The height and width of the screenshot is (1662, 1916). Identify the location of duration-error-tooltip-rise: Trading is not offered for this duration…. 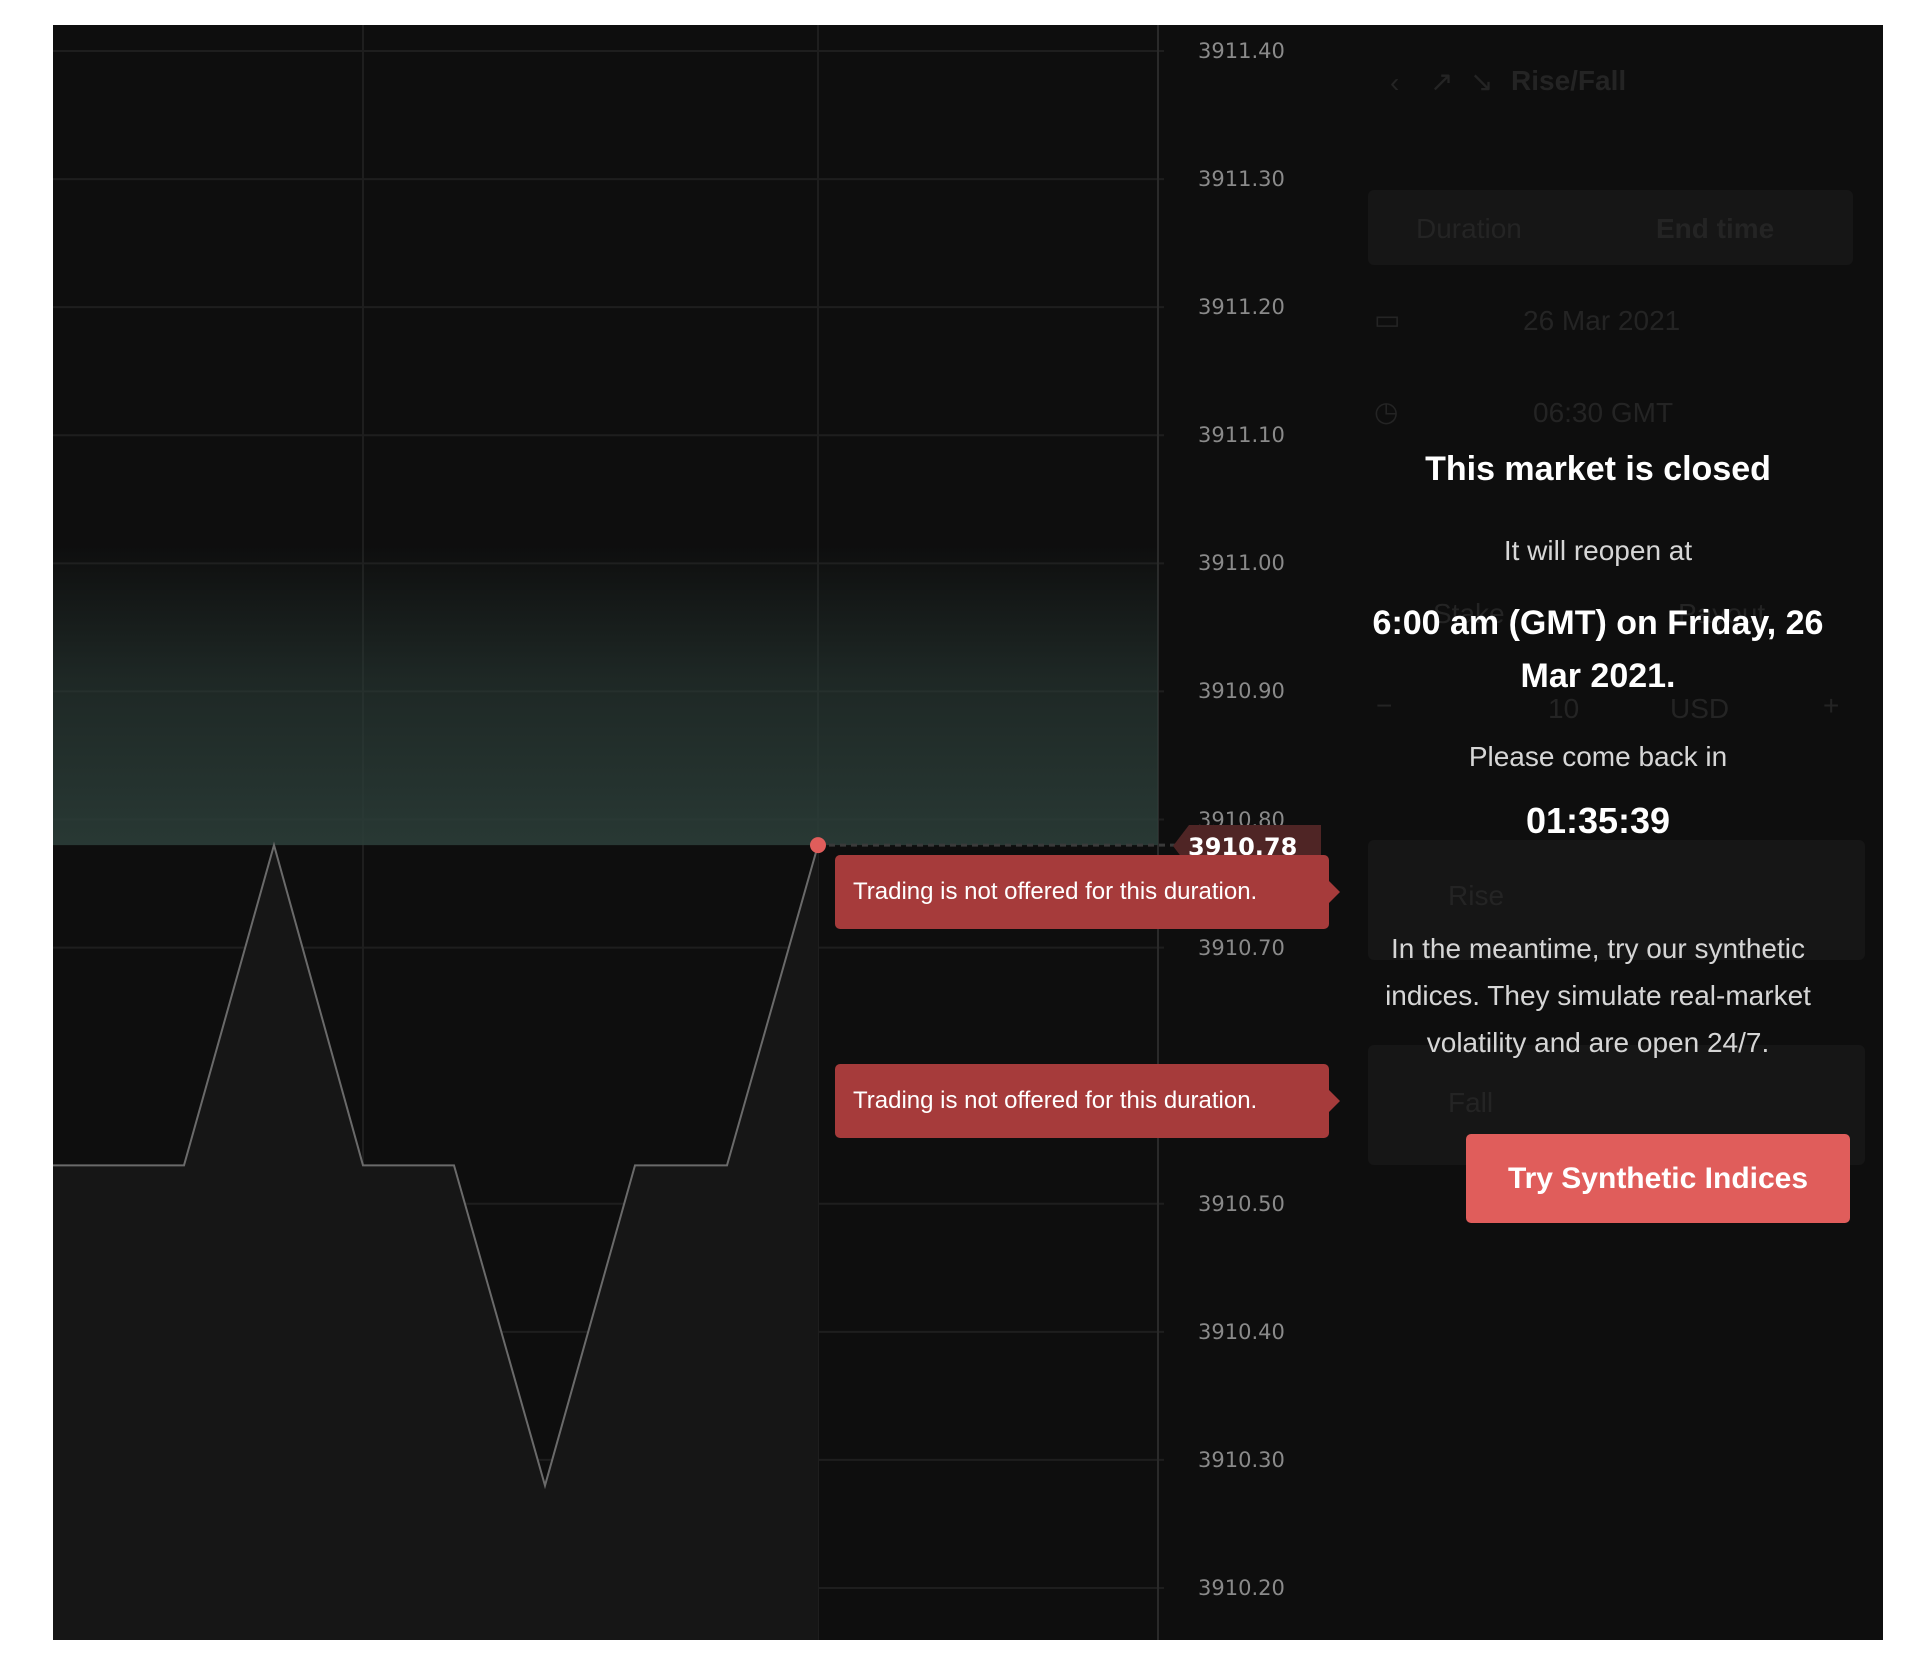
(1087, 892).